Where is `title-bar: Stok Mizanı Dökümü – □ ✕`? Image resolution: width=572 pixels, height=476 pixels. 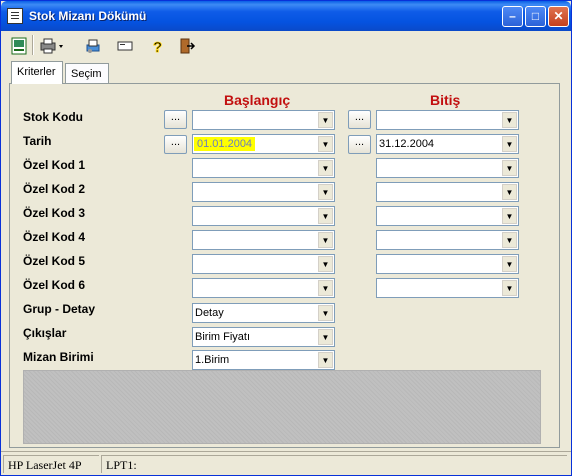
title-bar: Stok Mizanı Dökümü – □ ✕ is located at coordinates (286, 16).